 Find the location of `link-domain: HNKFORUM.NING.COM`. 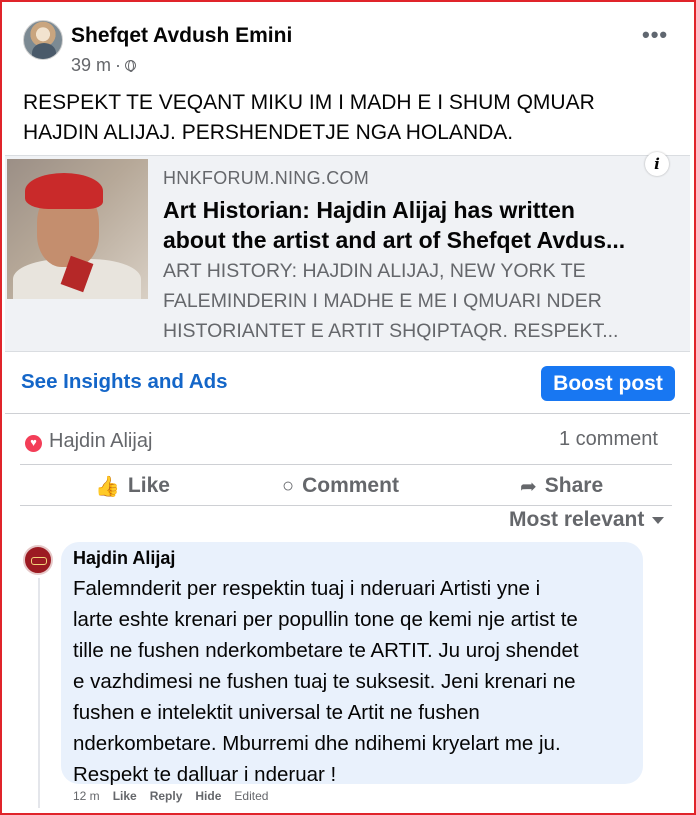

link-domain: HNKFORUM.NING.COM is located at coordinates (266, 178).